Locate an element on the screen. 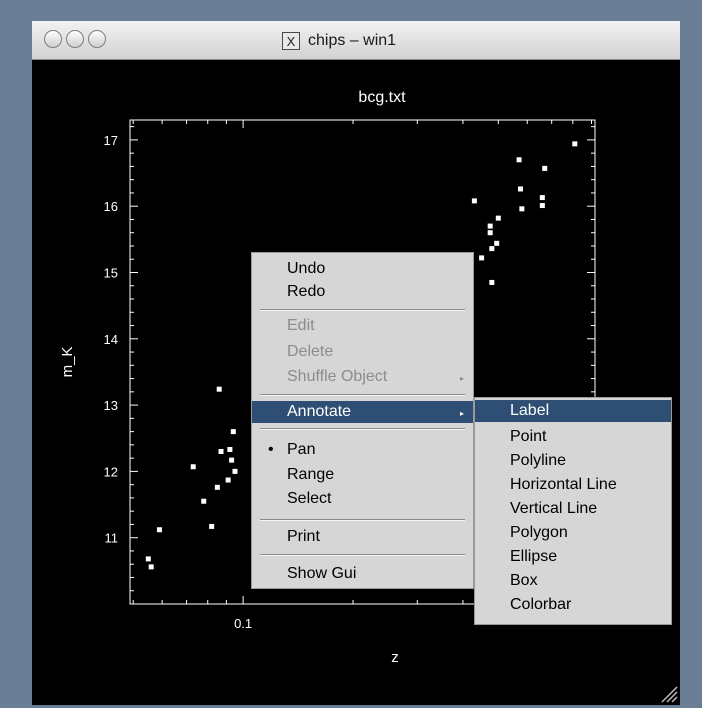 The image size is (702, 708). x-axis-label: z is located at coordinates (395, 657).